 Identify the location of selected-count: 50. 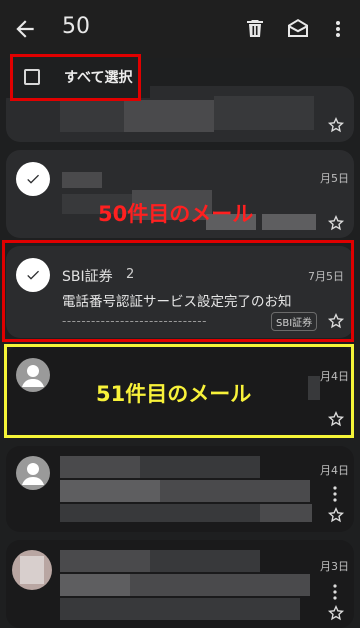
(76, 26).